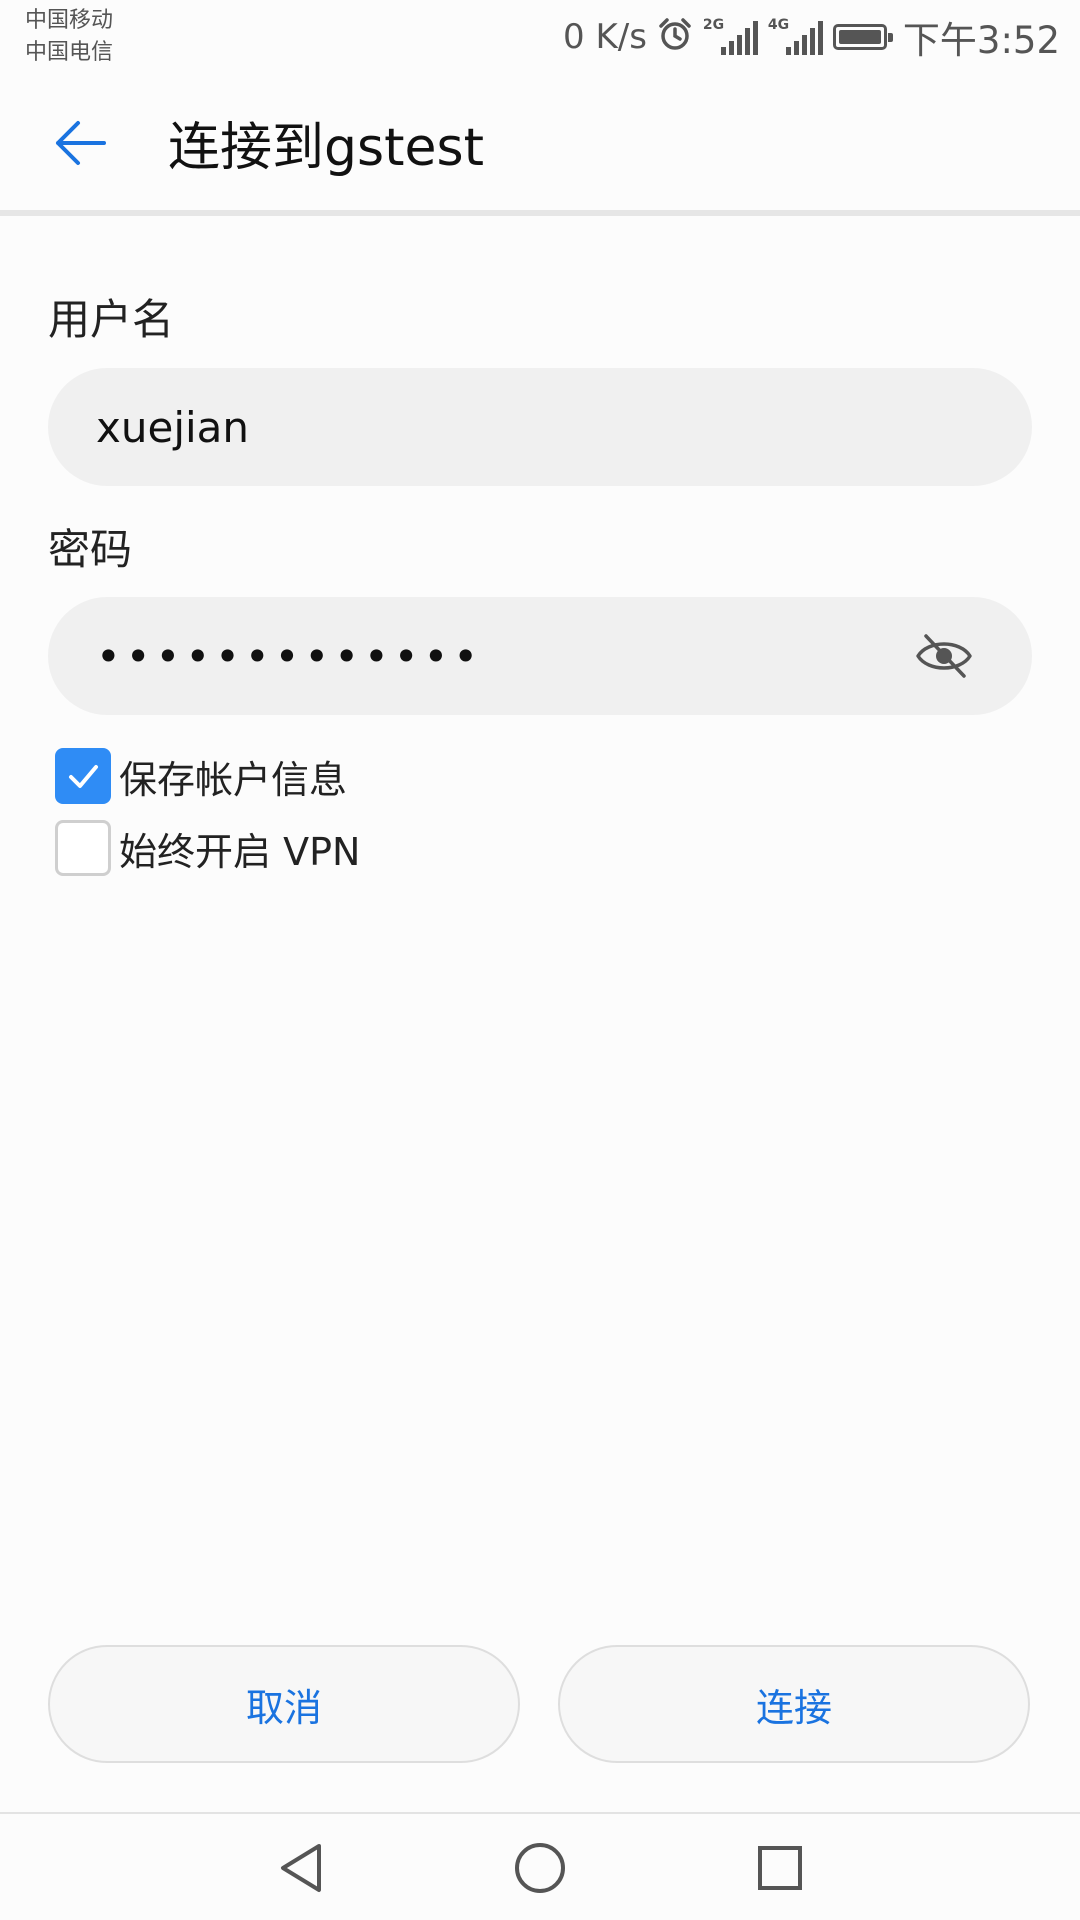 Image resolution: width=1080 pixels, height=1920 pixels. What do you see at coordinates (290, 656) in the screenshot?
I see `password-value: •••••••••••••` at bounding box center [290, 656].